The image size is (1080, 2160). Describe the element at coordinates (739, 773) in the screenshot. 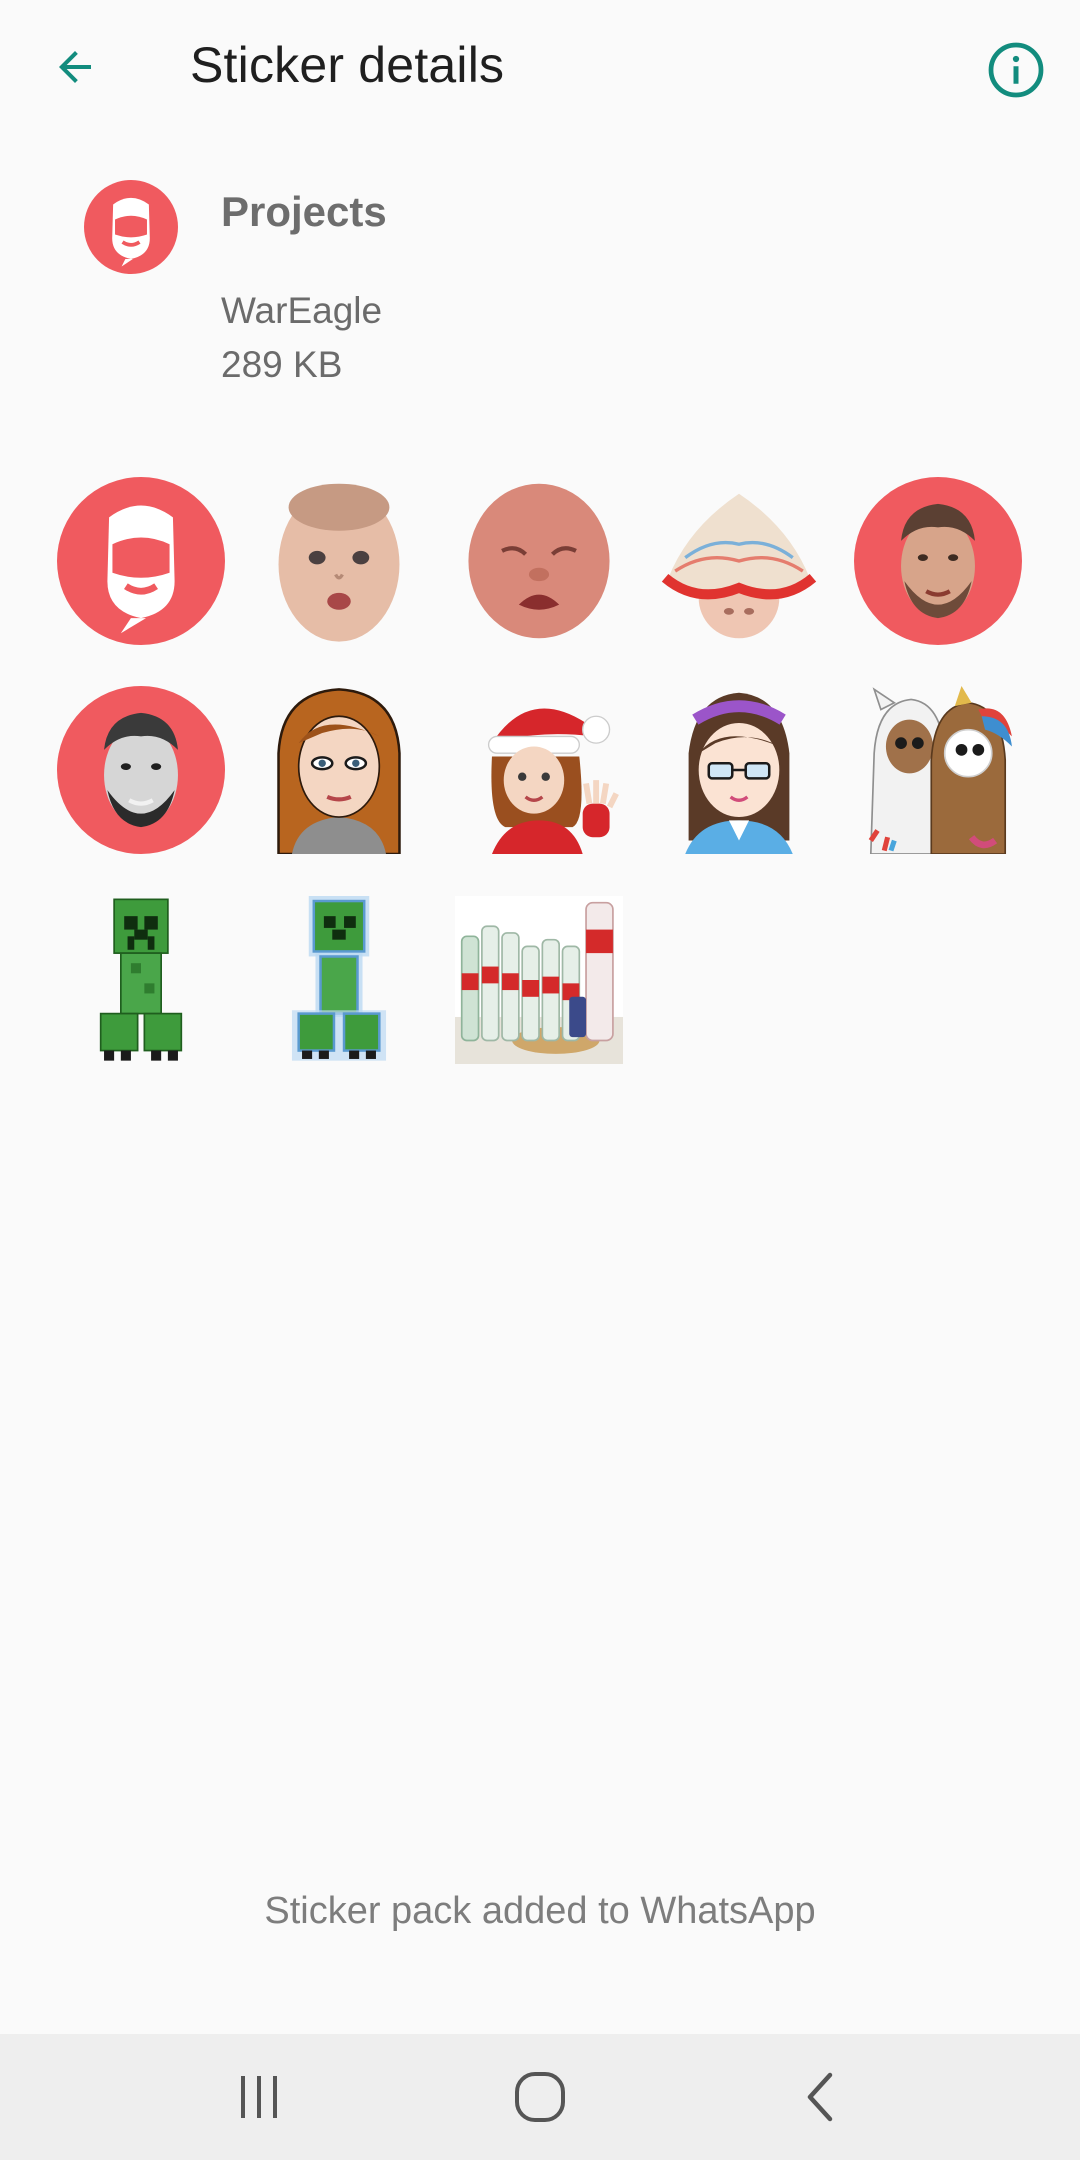

I see `anime-girl-sticker` at that location.